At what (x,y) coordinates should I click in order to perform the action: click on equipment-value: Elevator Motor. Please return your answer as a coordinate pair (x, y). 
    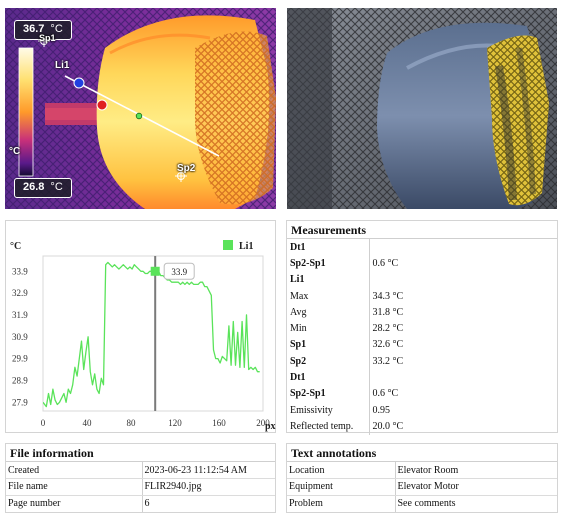
    Looking at the image, I should click on (476, 487).